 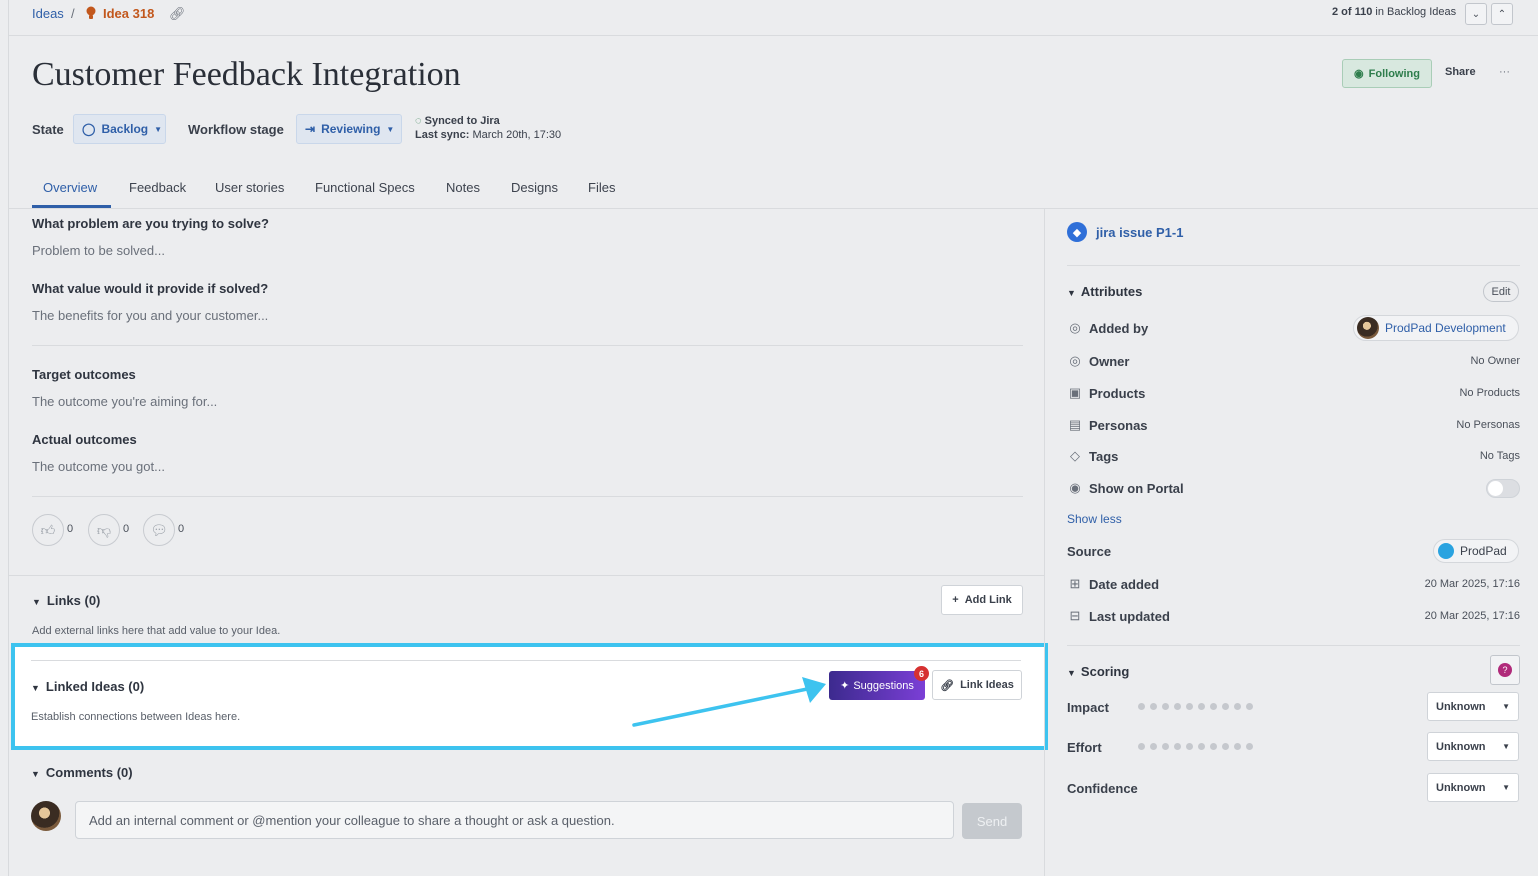 I want to click on confidence-label: Confidence, so click(x=1102, y=788).